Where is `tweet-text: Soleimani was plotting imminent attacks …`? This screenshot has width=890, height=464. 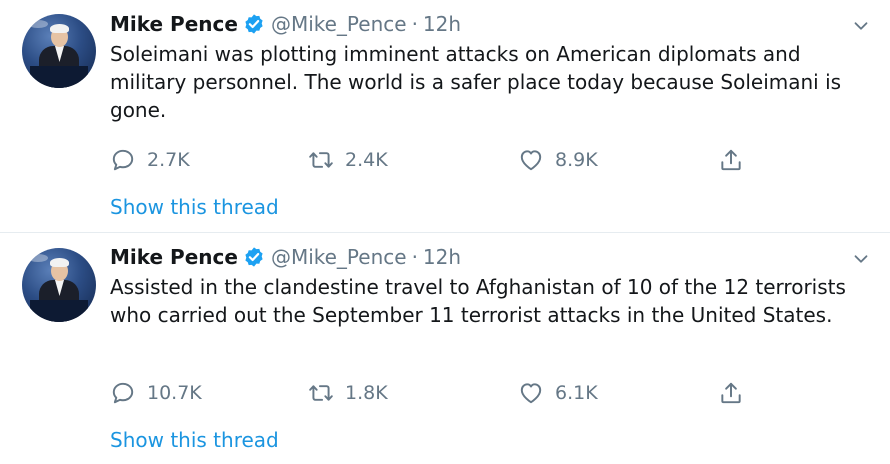
tweet-text: Soleimani was plotting imminent attacks … is located at coordinates (476, 82).